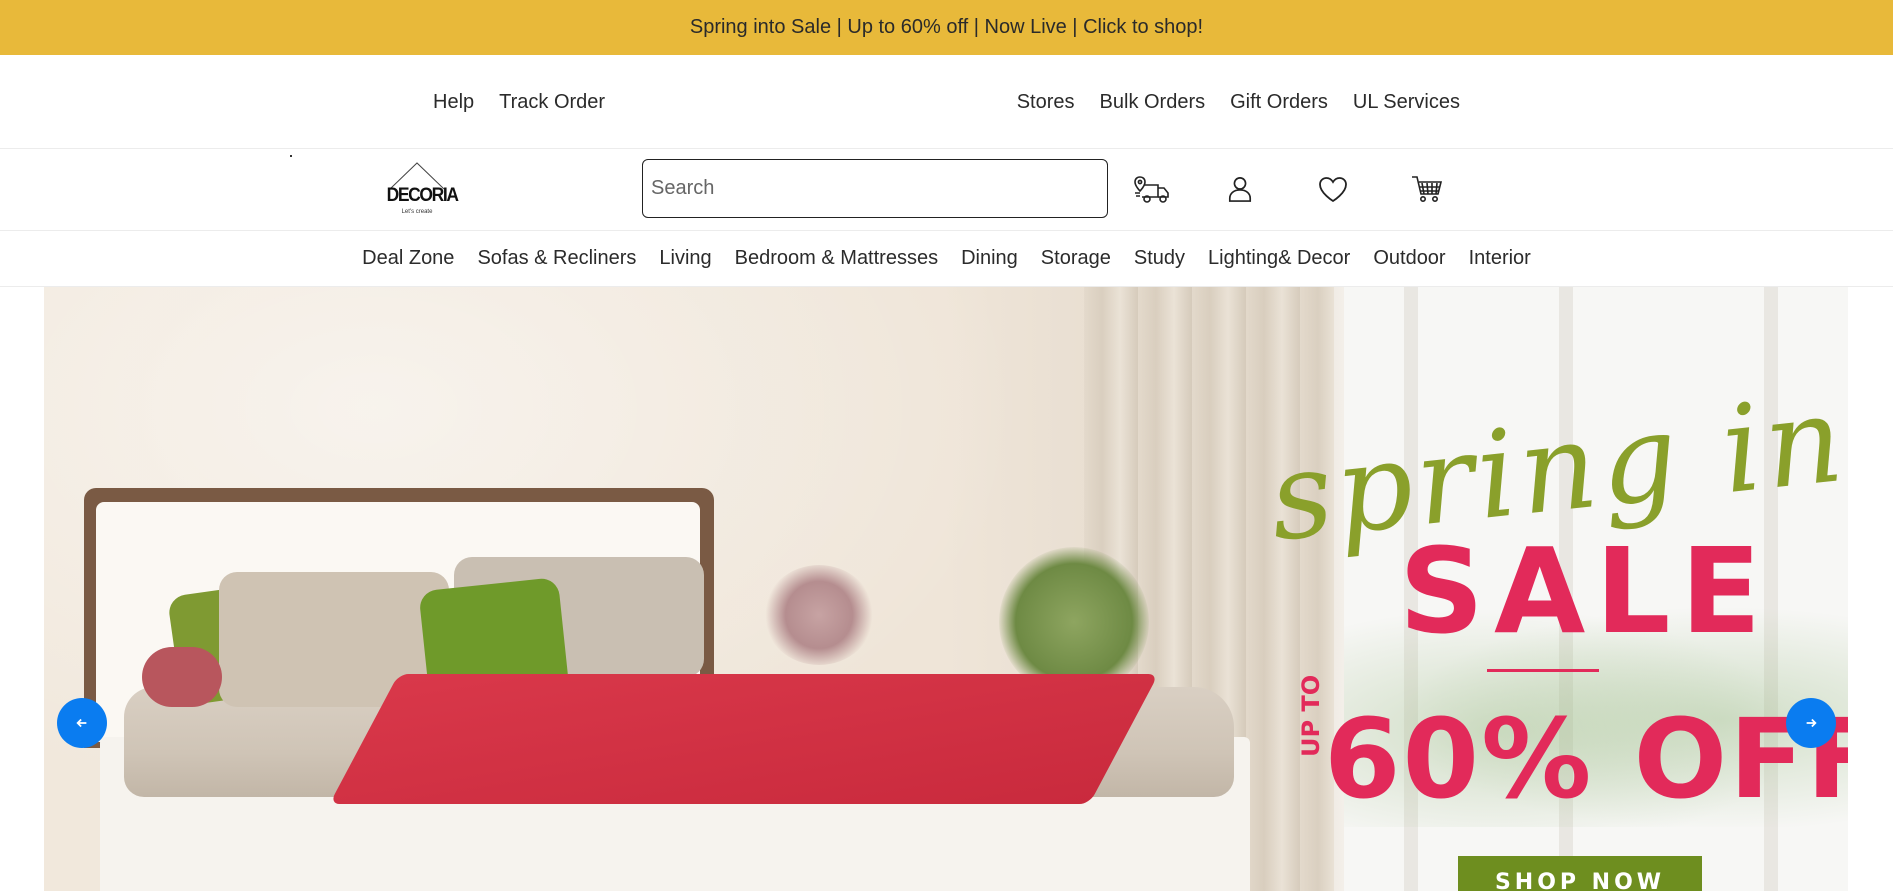 The image size is (1893, 891). What do you see at coordinates (1240, 189) in the screenshot?
I see `user-account-icon` at bounding box center [1240, 189].